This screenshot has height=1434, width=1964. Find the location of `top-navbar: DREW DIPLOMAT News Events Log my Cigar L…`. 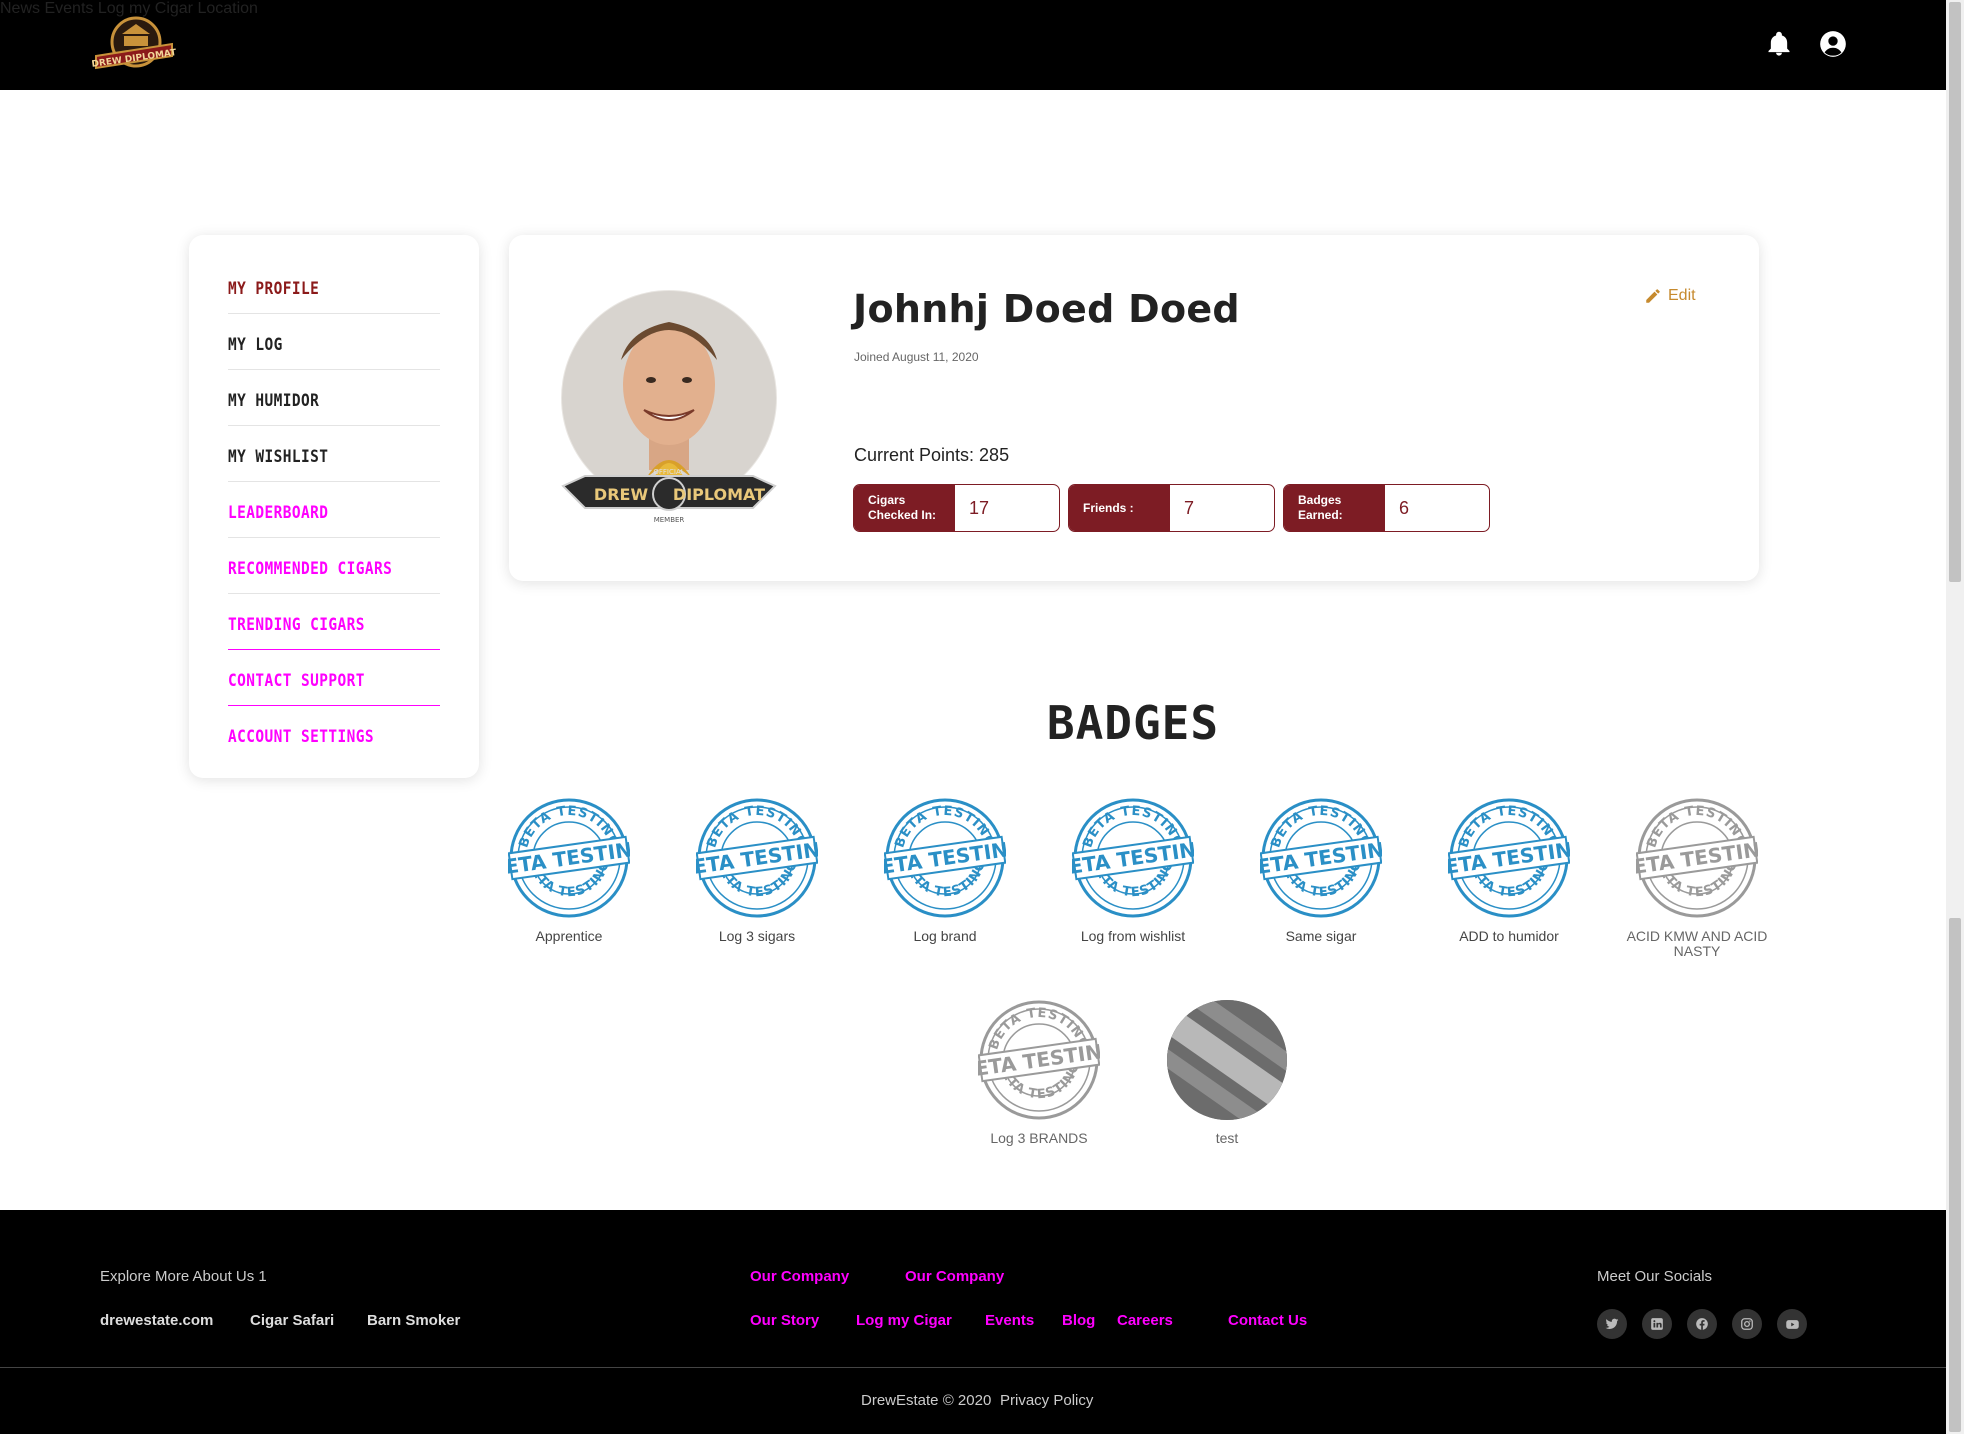

top-navbar: DREW DIPLOMAT News Events Log my Cigar L… is located at coordinates (973, 45).